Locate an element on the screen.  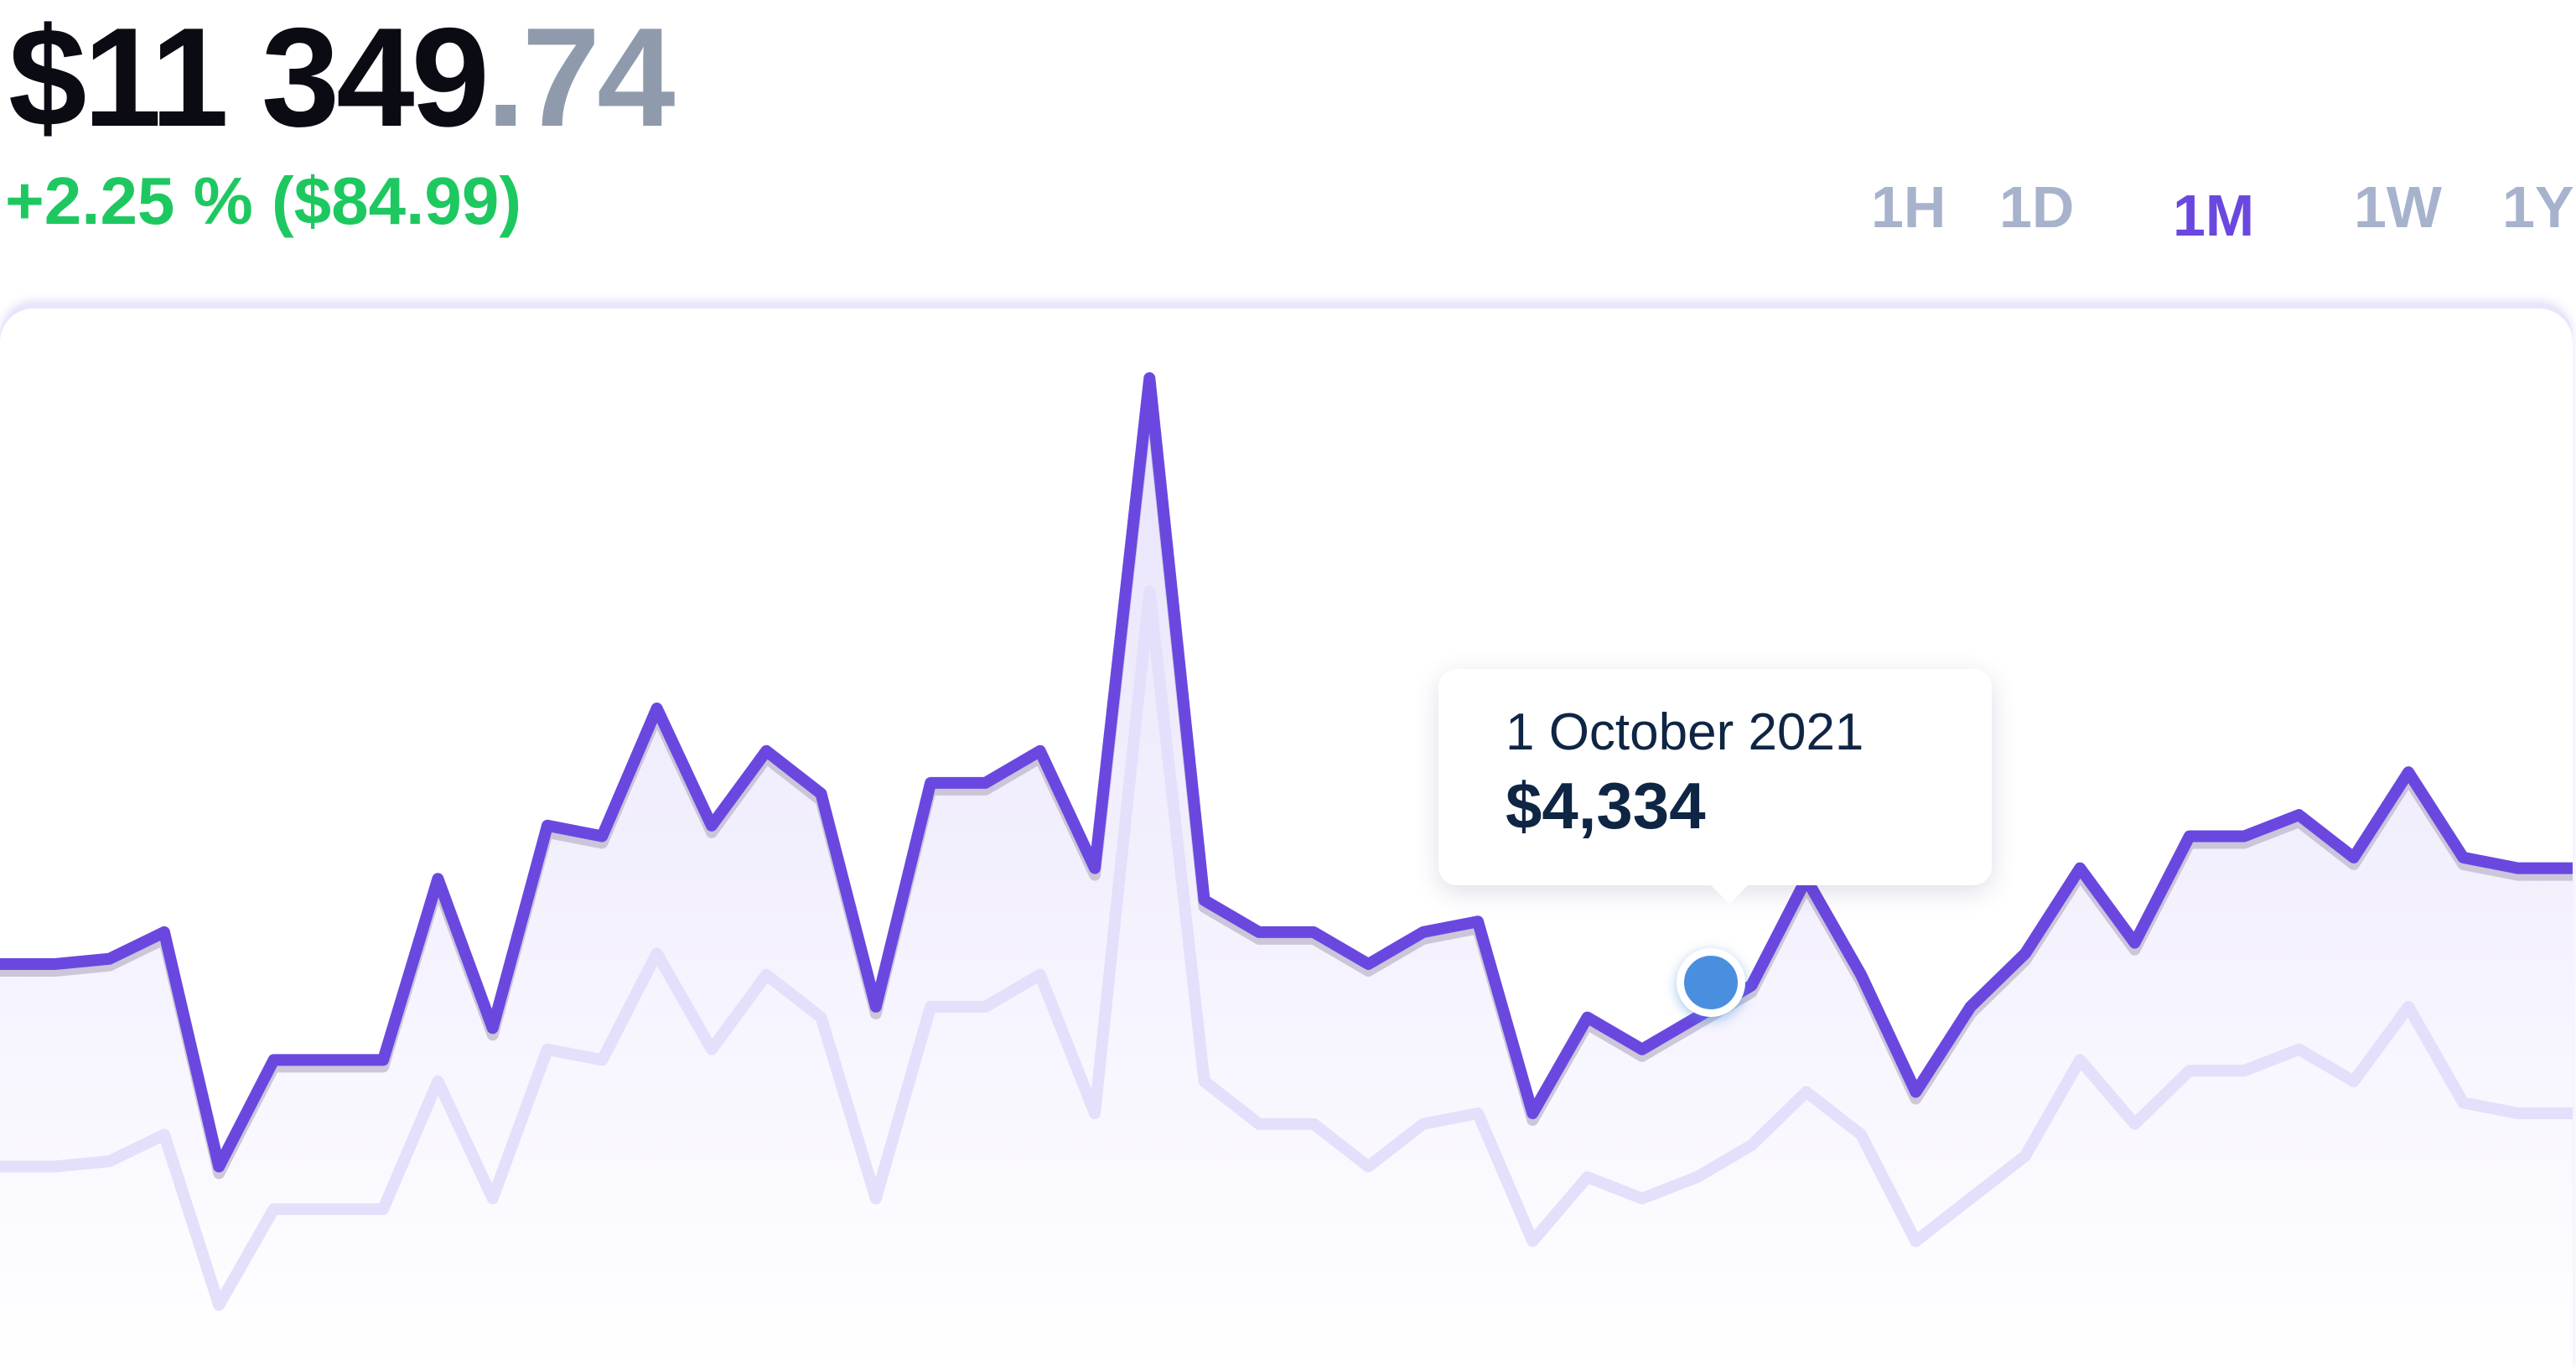
period-1y: 1Y is located at coordinates (2538, 207).